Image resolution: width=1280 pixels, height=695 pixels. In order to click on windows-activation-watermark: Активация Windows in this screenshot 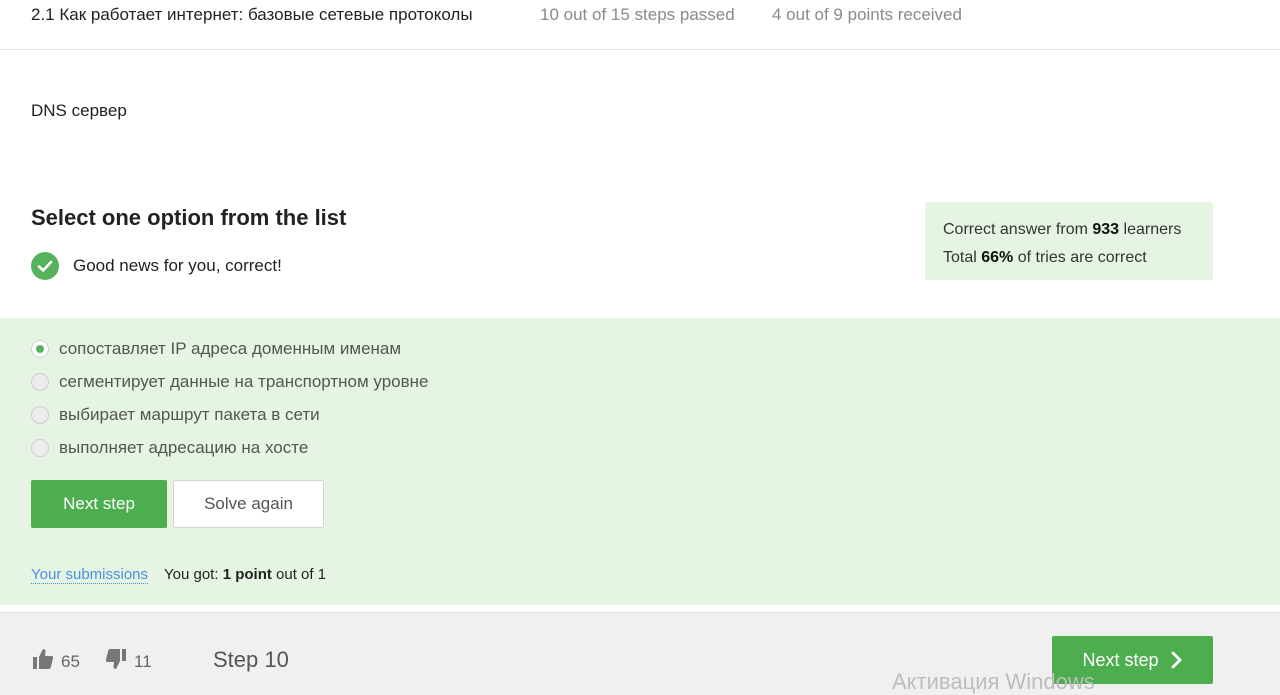, I will do `click(993, 681)`.